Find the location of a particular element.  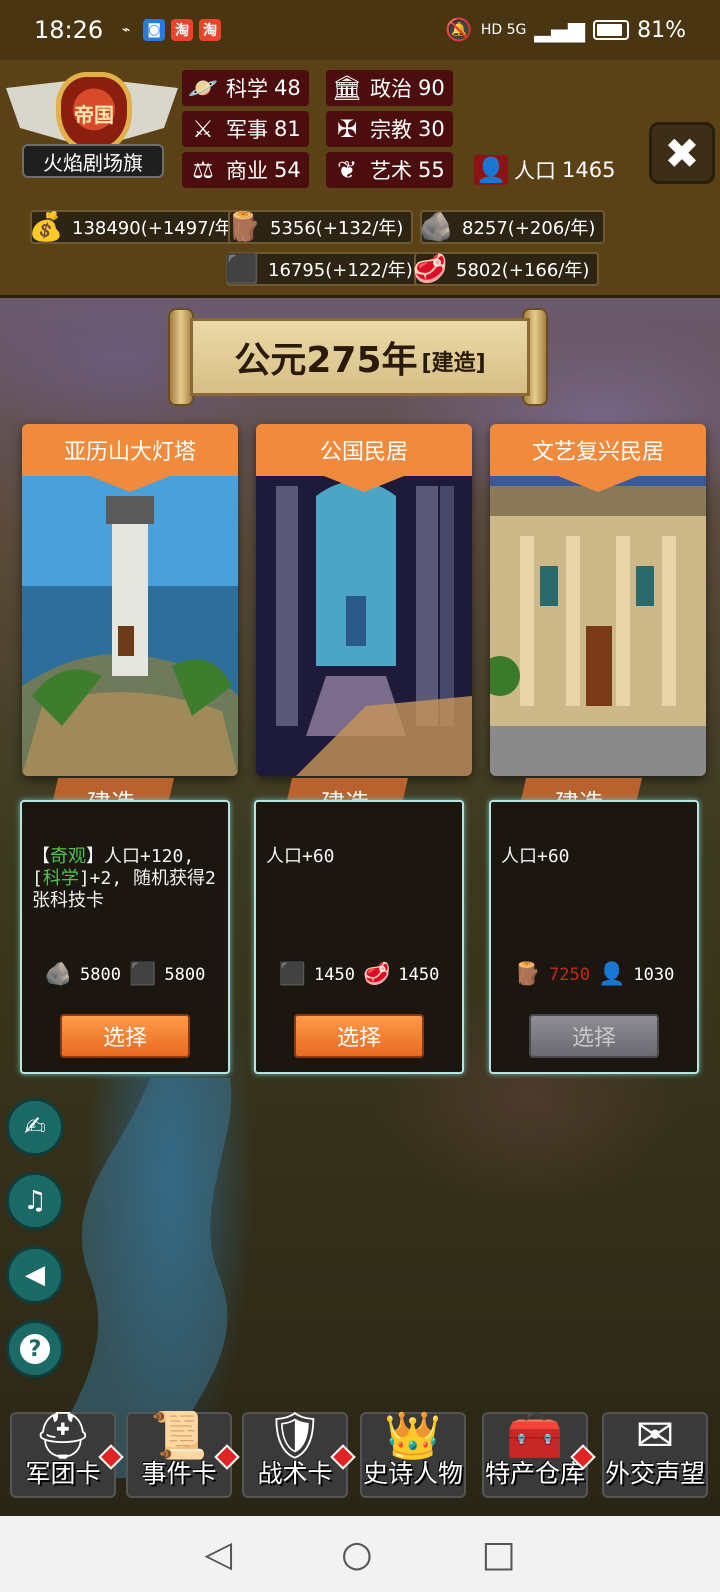

stat-value: 54 is located at coordinates (287, 170).